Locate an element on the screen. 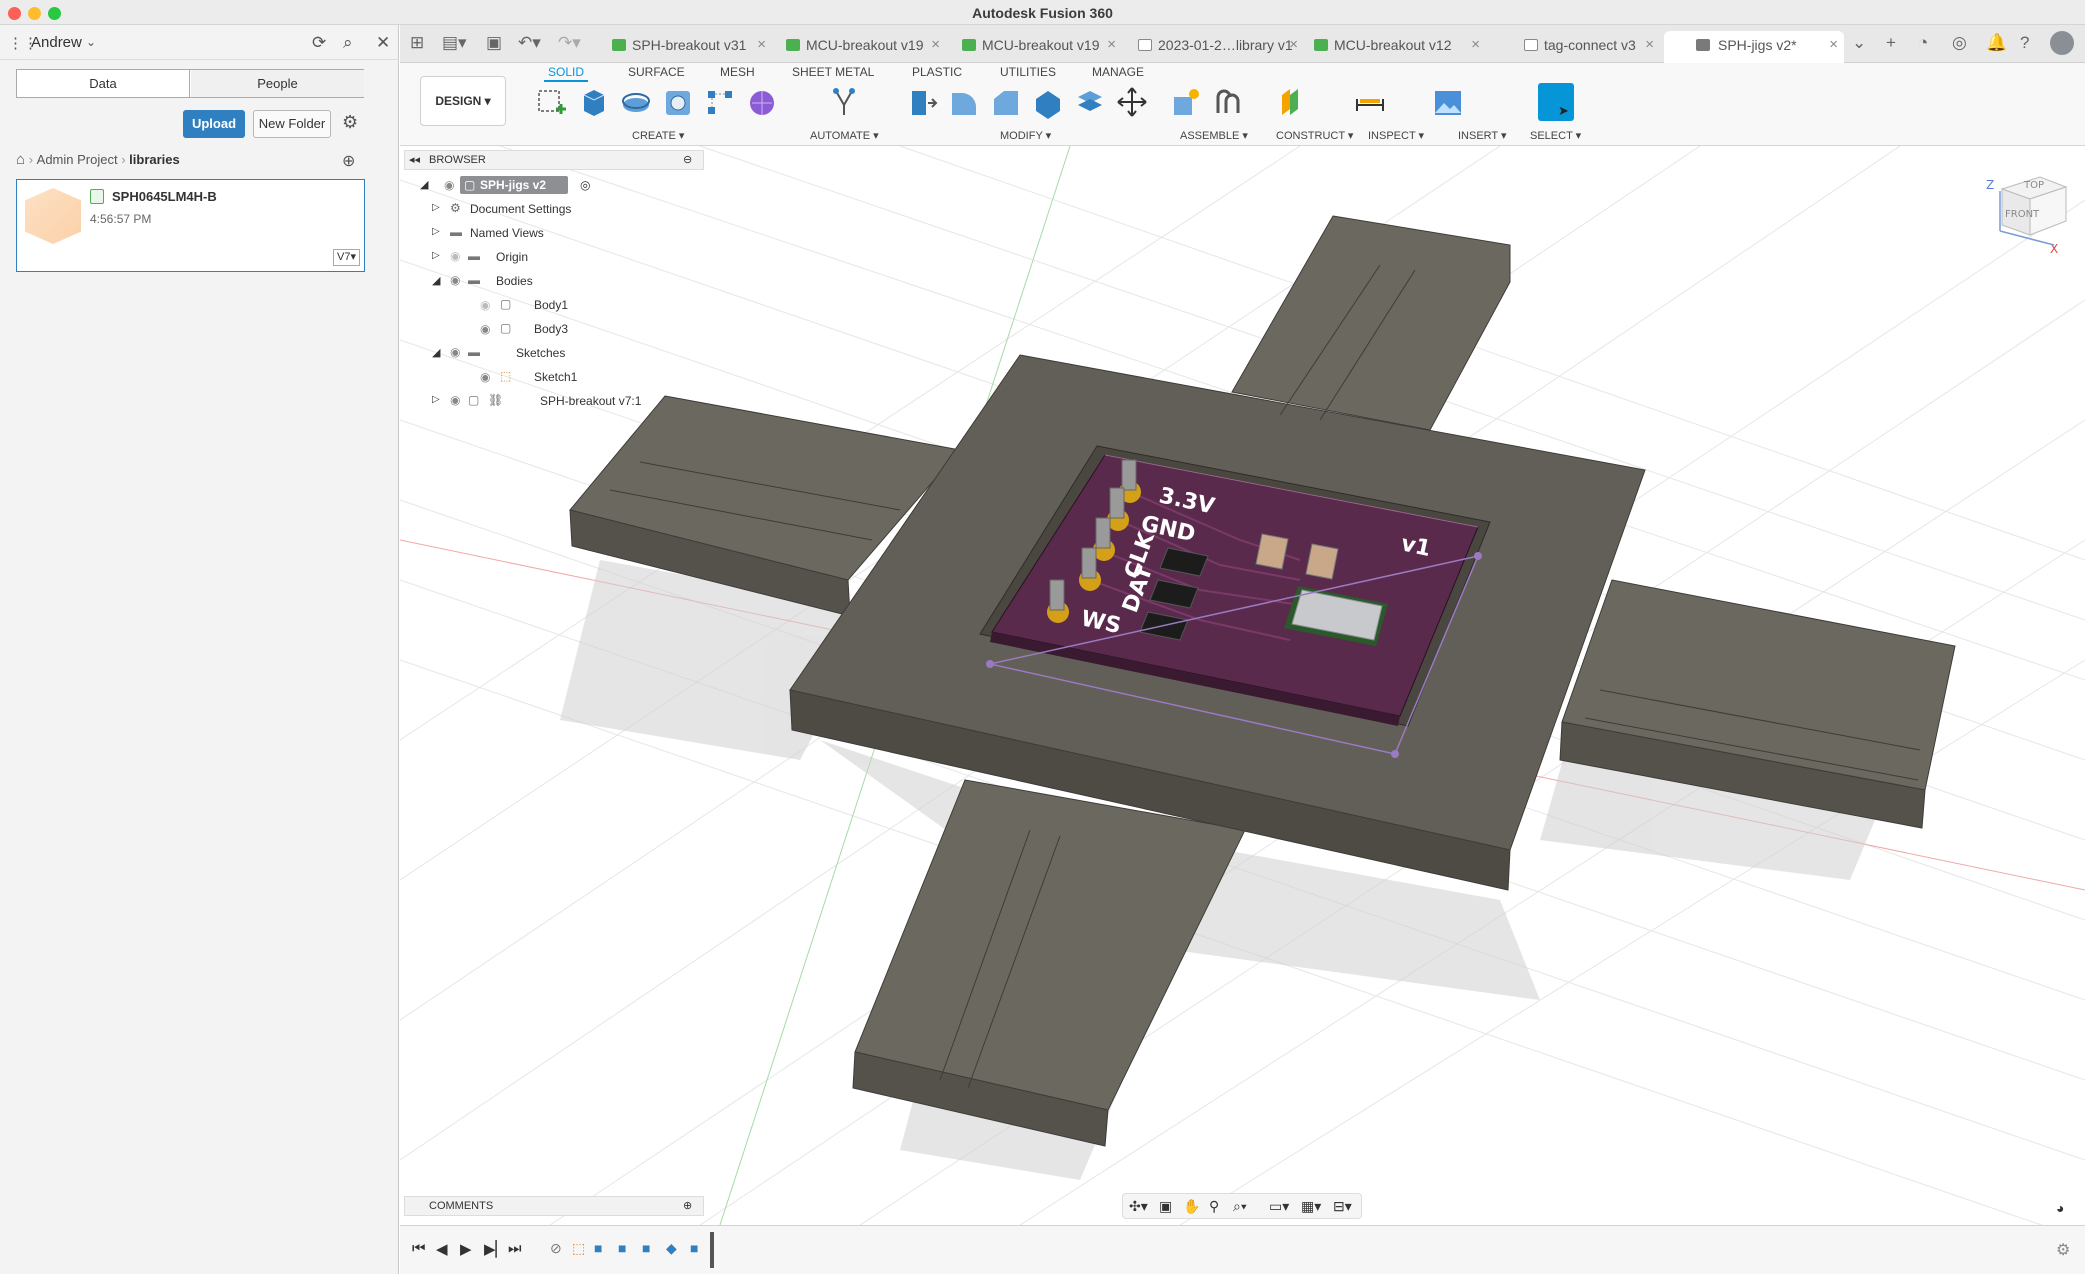  breadcrumb-admin-project: Admin Project is located at coordinates (77, 159).